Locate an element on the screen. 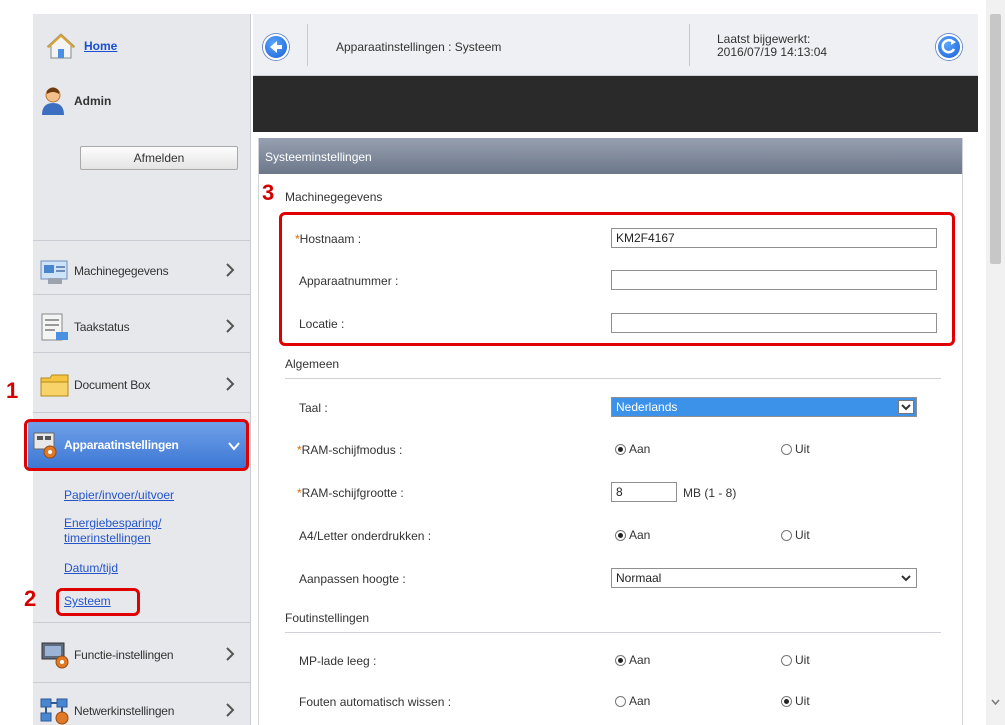  user-row: Admin is located at coordinates (75, 101).